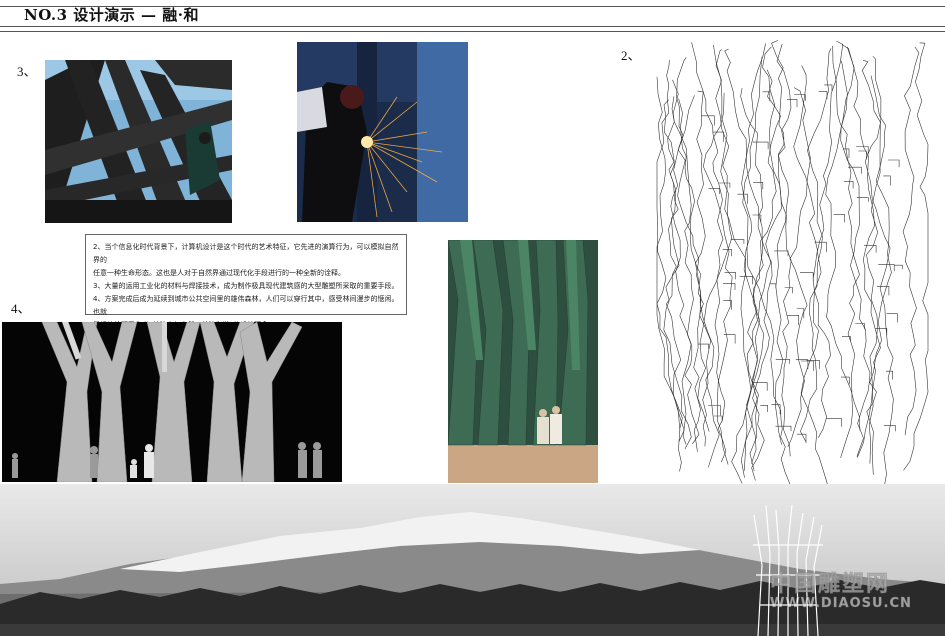 This screenshot has height=636, width=945. What do you see at coordinates (219, 273) in the screenshot?
I see `description-line: 任意一种生命形态。这也是人对于自然界通过现代化手段进行的一种全新的诠释。` at bounding box center [219, 273].